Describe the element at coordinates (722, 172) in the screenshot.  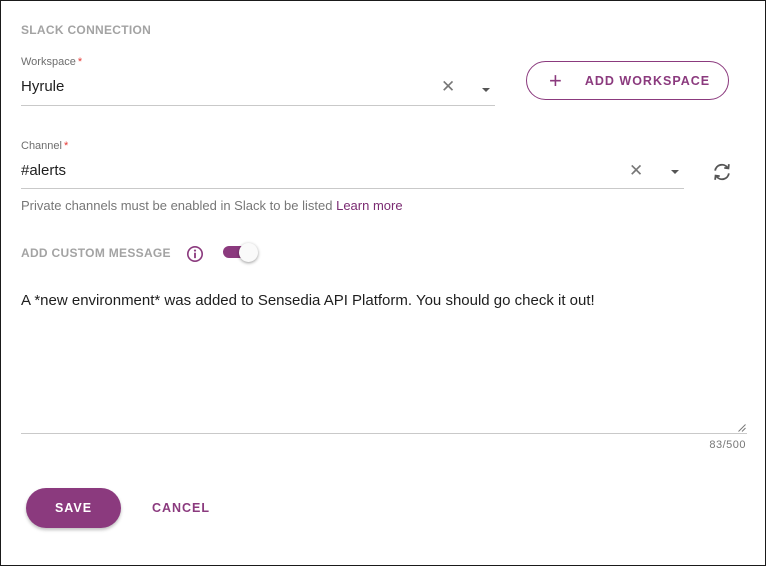
I see `refresh-icon` at that location.